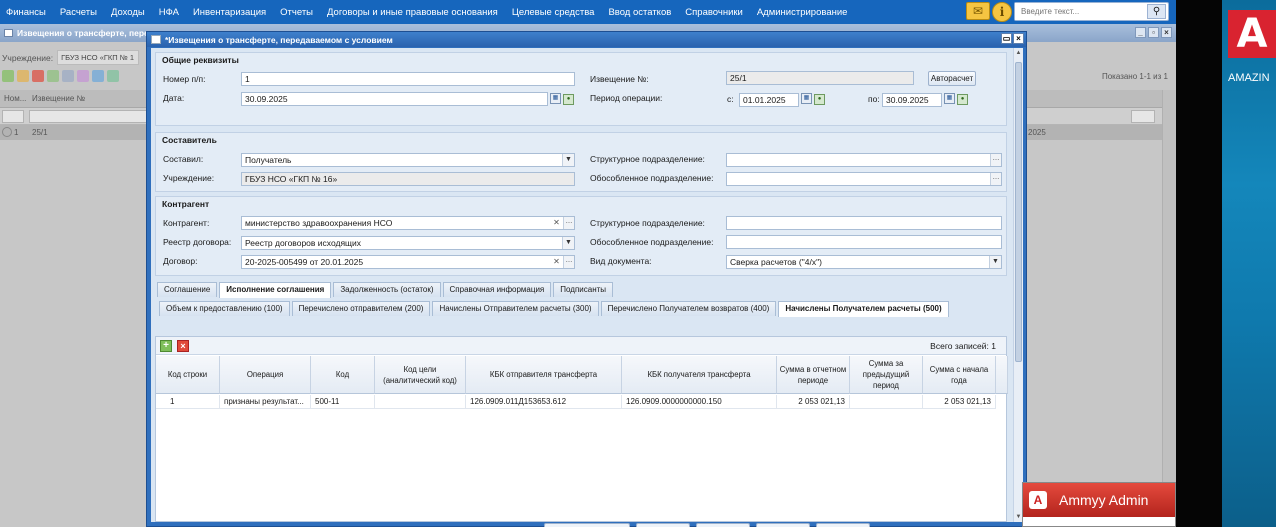  Describe the element at coordinates (639, 12) in the screenshot. I see `menu-item-balances: Ввод остатков` at that location.